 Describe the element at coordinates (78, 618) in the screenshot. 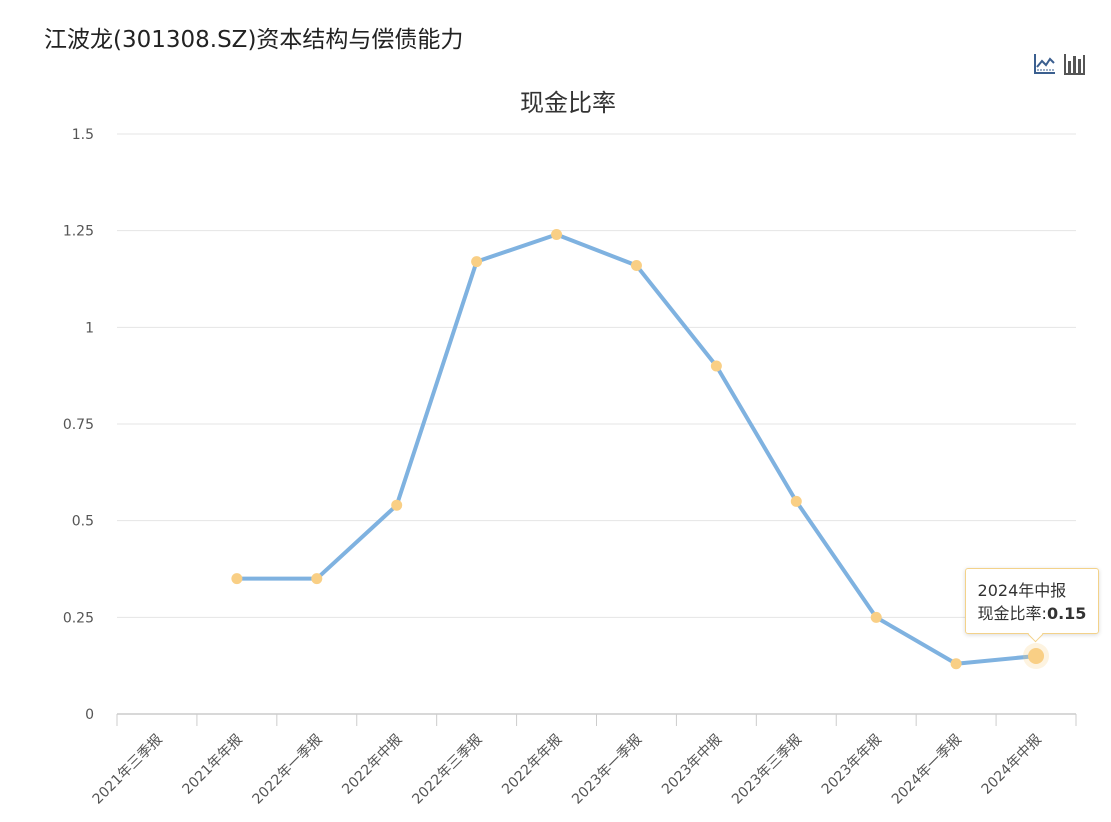

I see `y-tick-label: 0.25` at that location.